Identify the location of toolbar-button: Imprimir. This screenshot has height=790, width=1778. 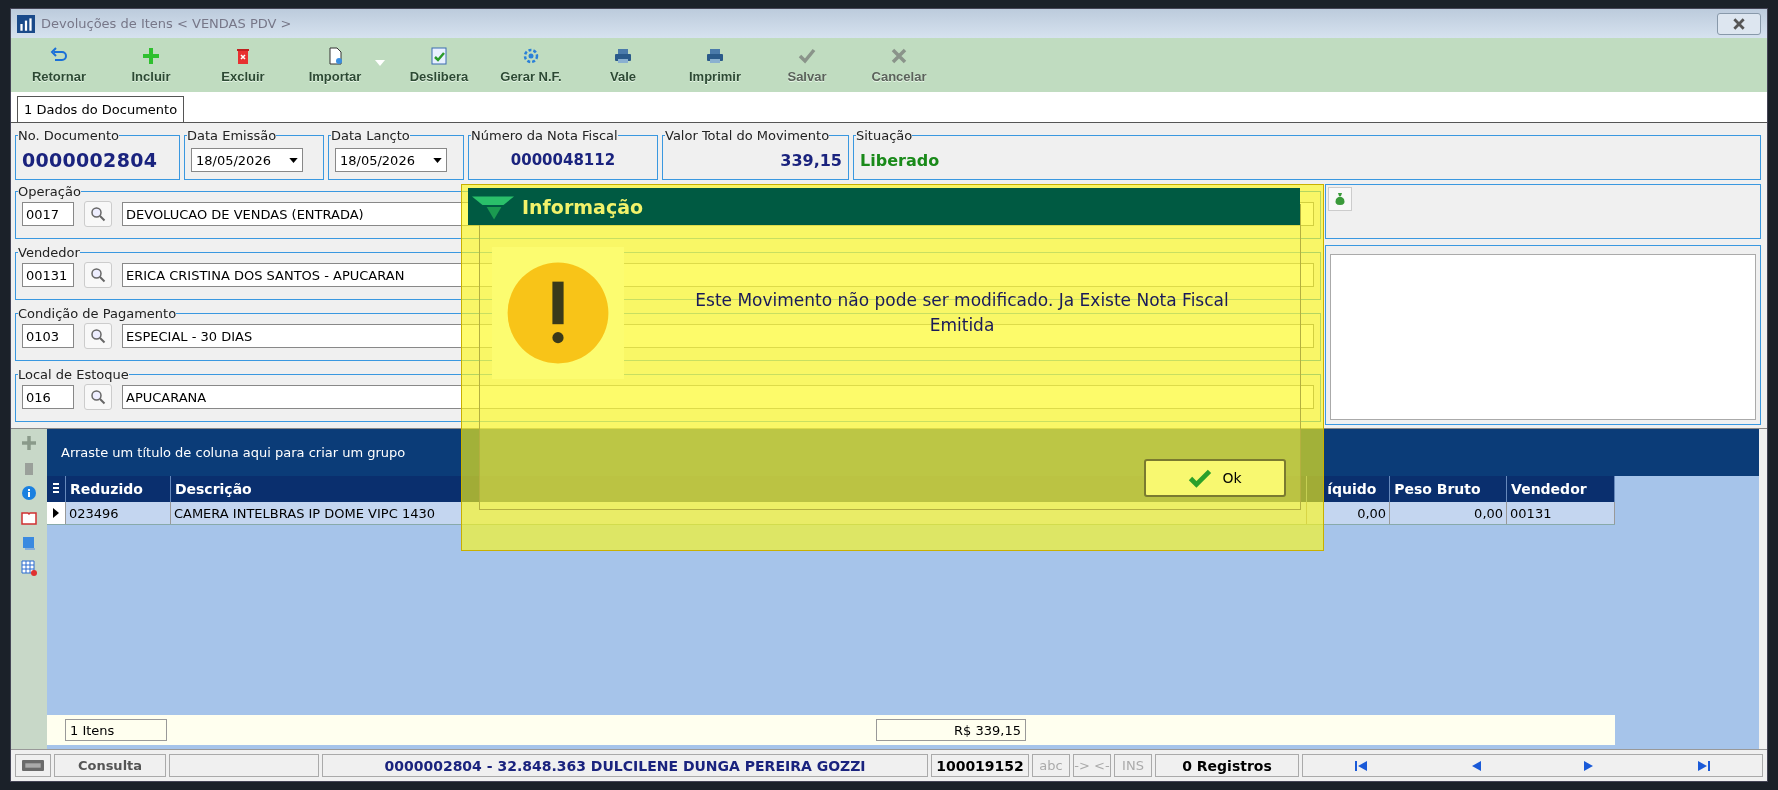
(715, 65).